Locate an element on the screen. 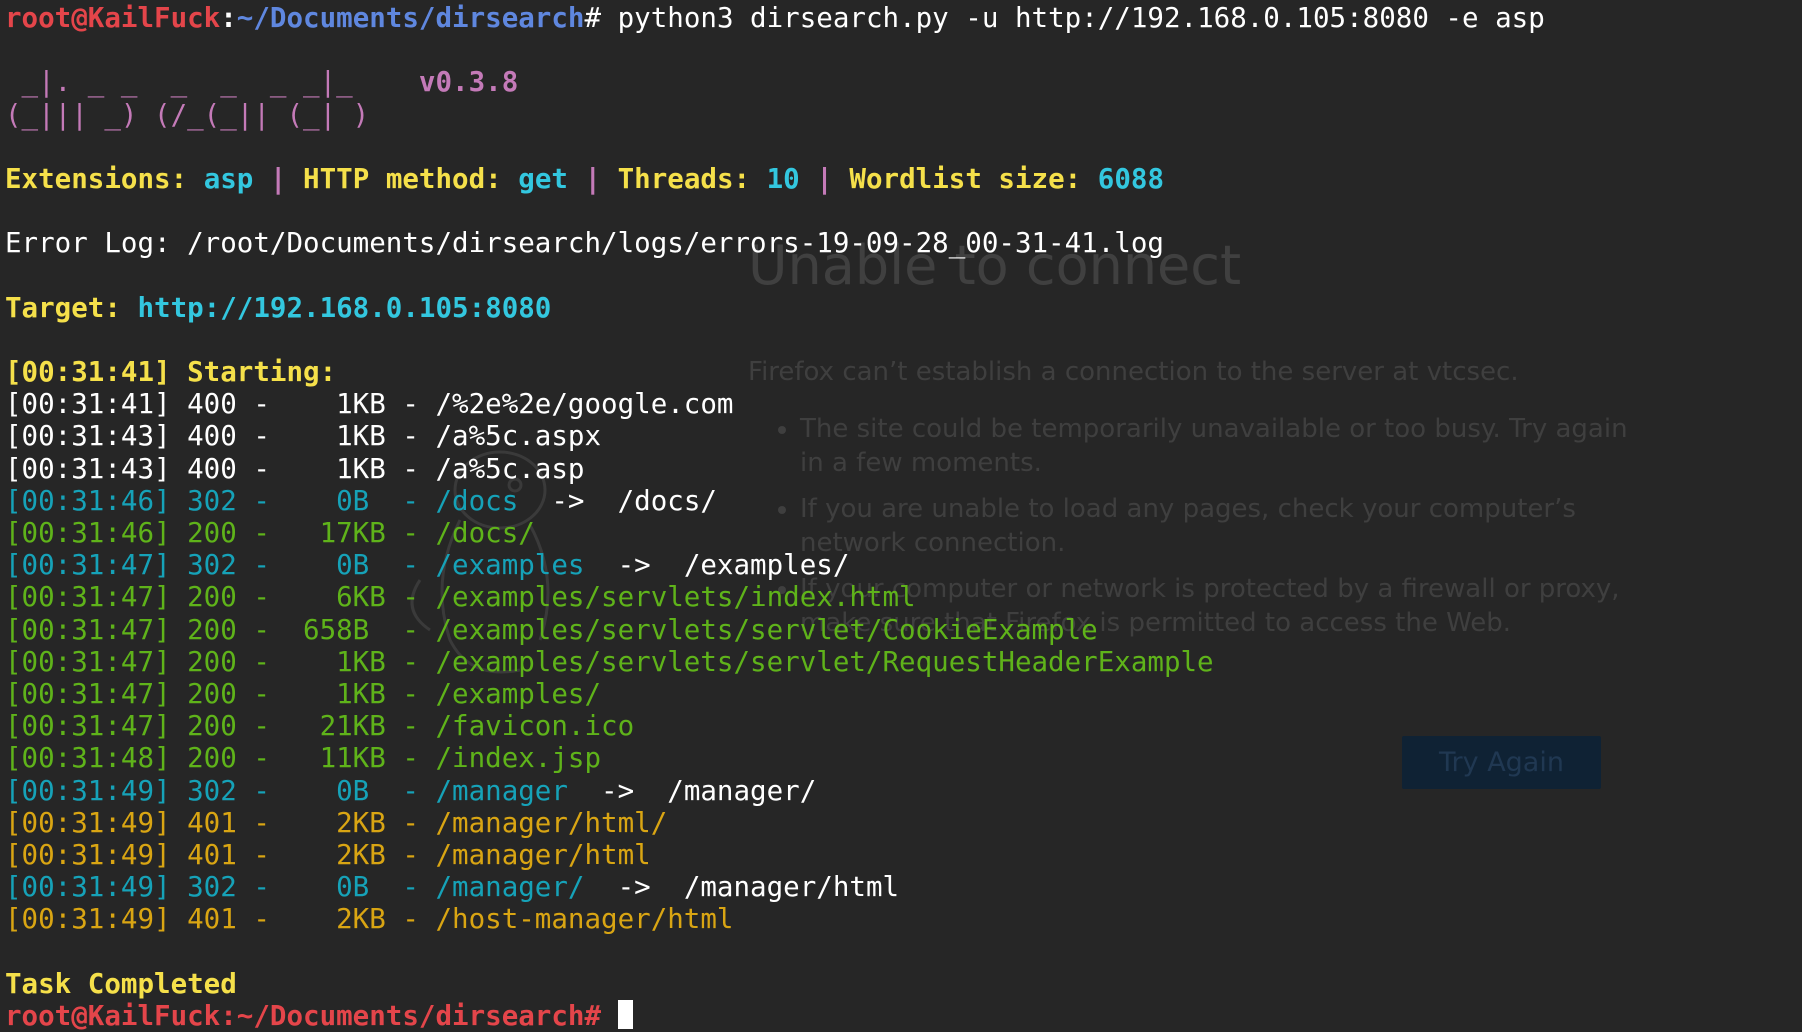  redirect-target: -> /manager/ is located at coordinates (692, 790).